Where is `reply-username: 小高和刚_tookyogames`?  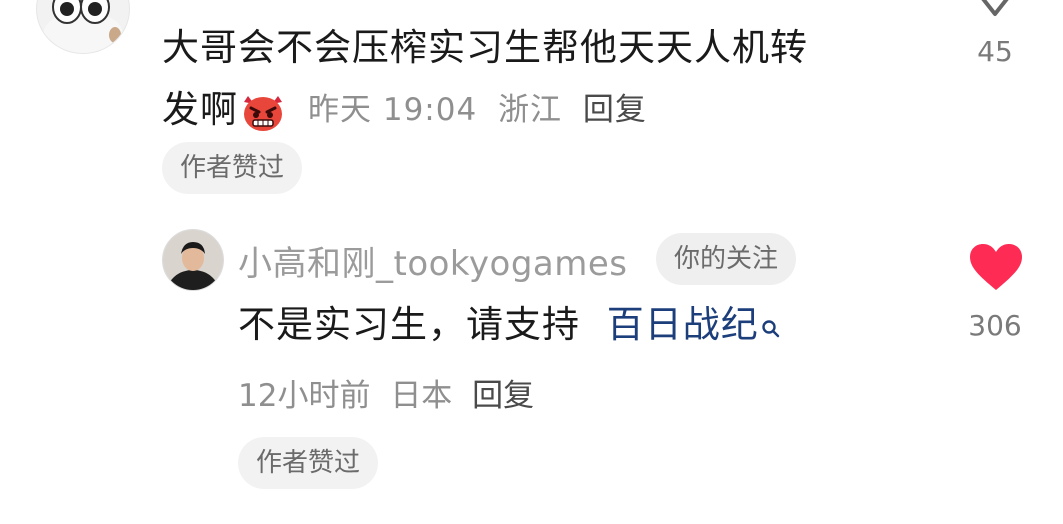
reply-username: 小高和刚_tookyogames is located at coordinates (433, 260).